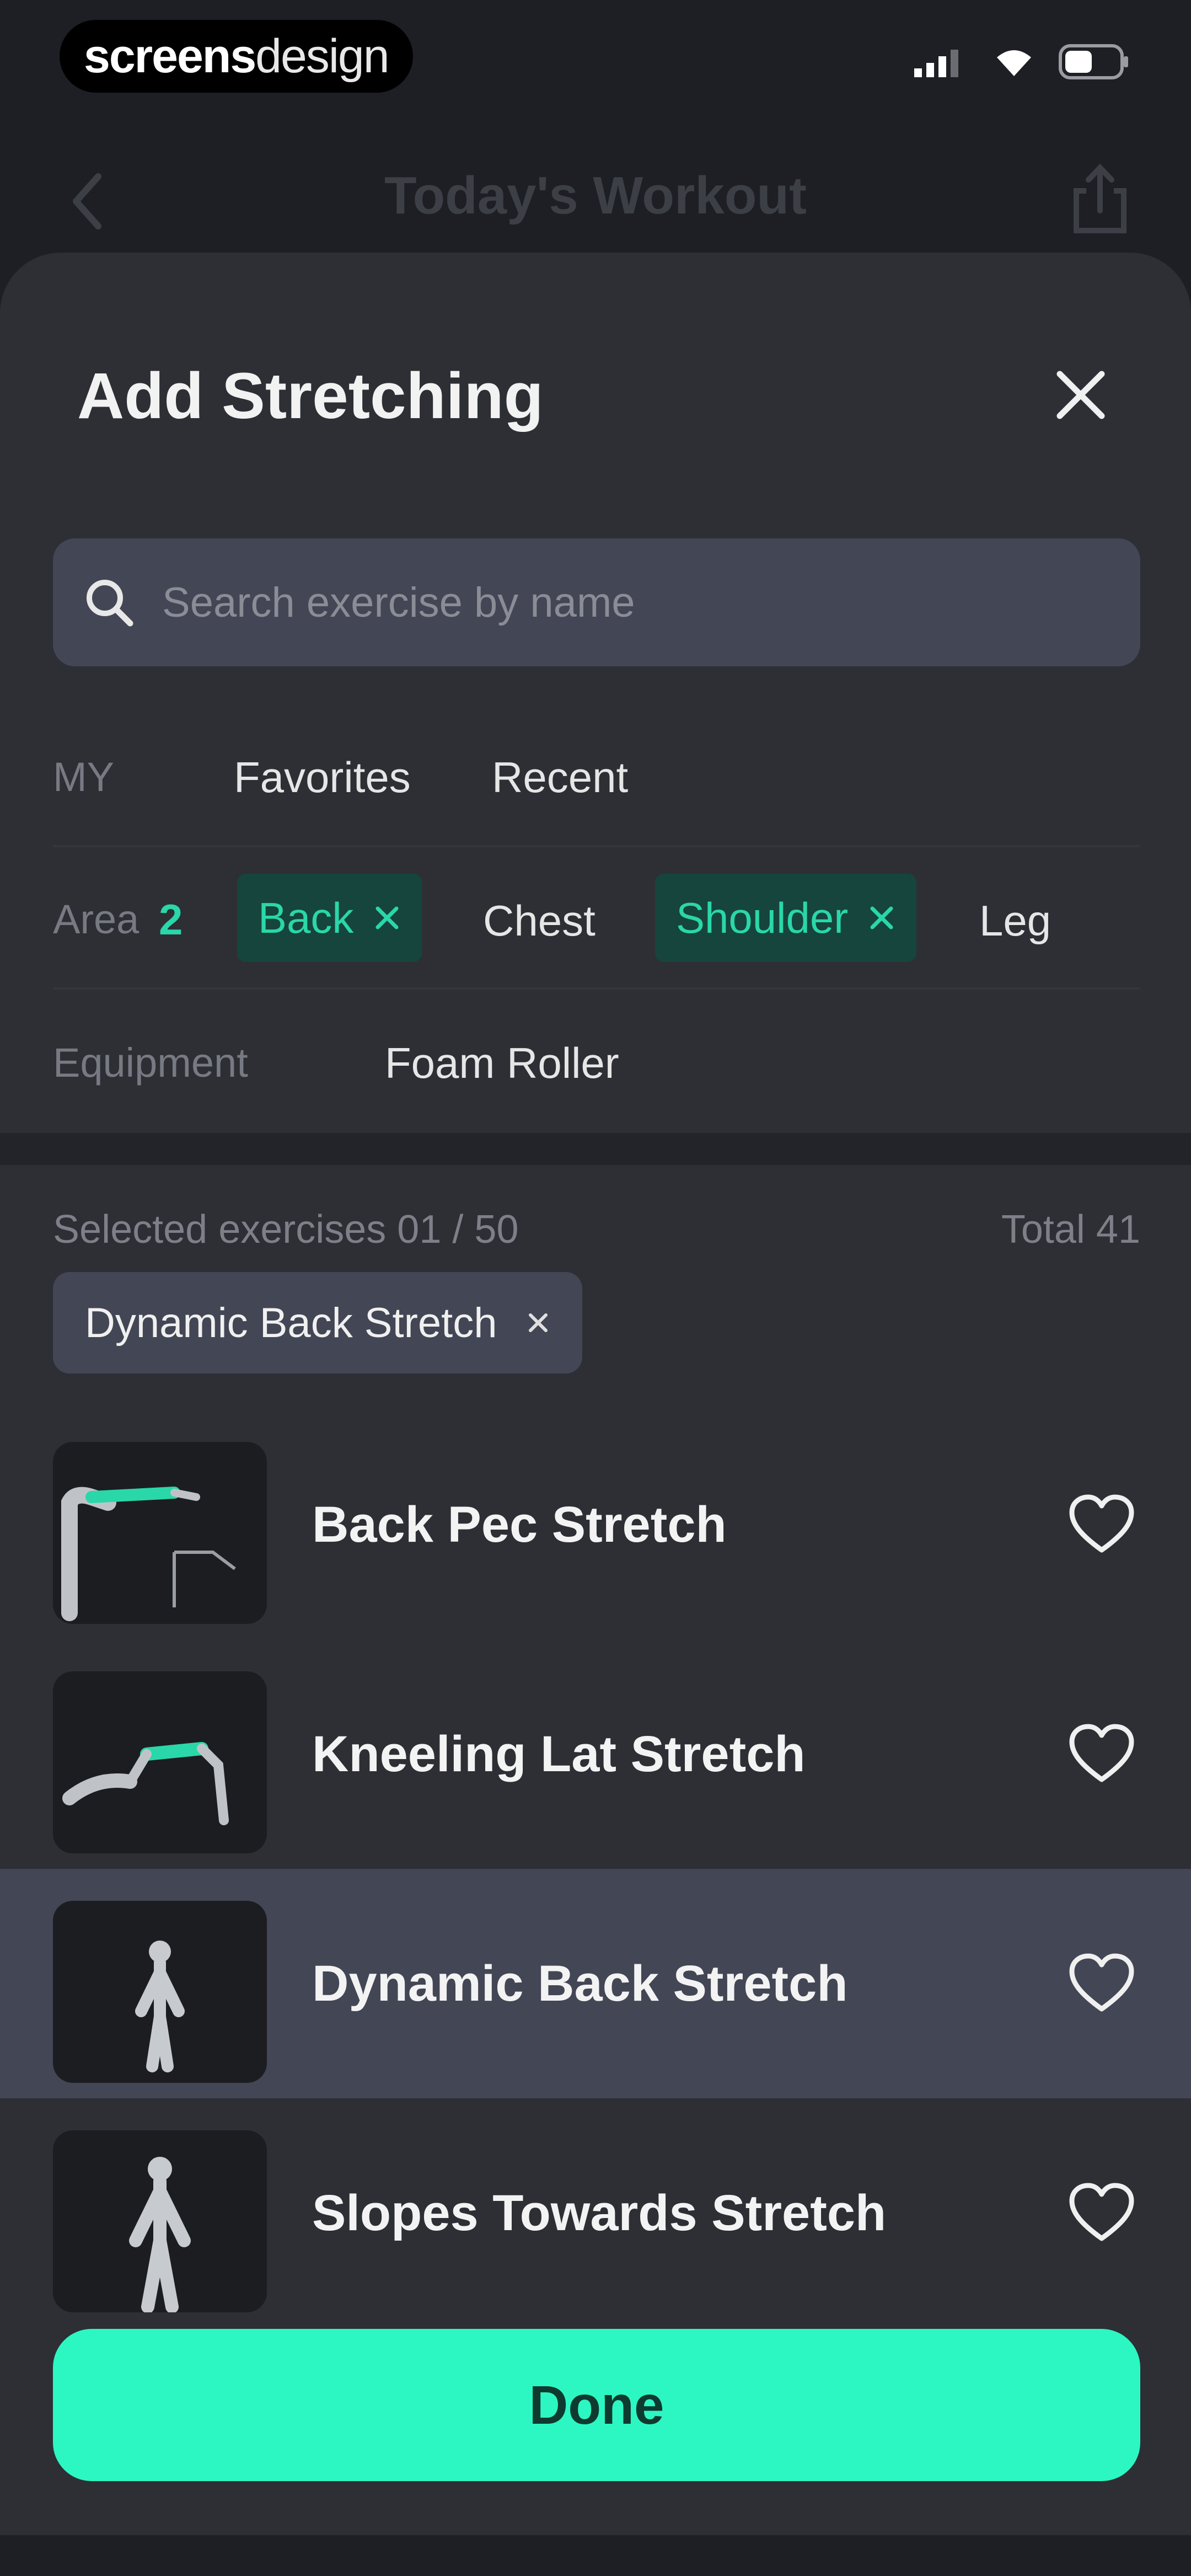 This screenshot has width=1191, height=2576. I want to click on share-button, so click(1100, 200).